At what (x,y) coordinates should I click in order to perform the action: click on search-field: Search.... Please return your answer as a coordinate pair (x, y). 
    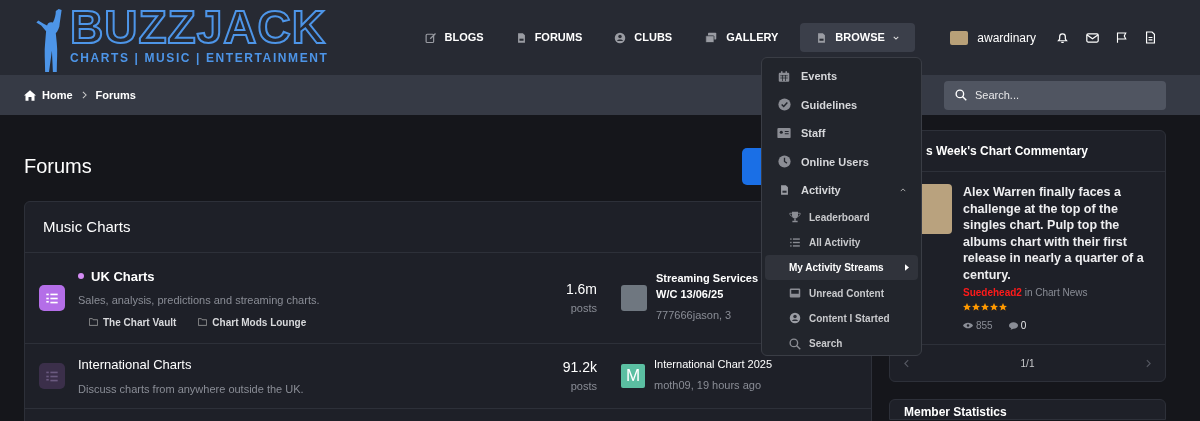
    Looking at the image, I should click on (1055, 95).